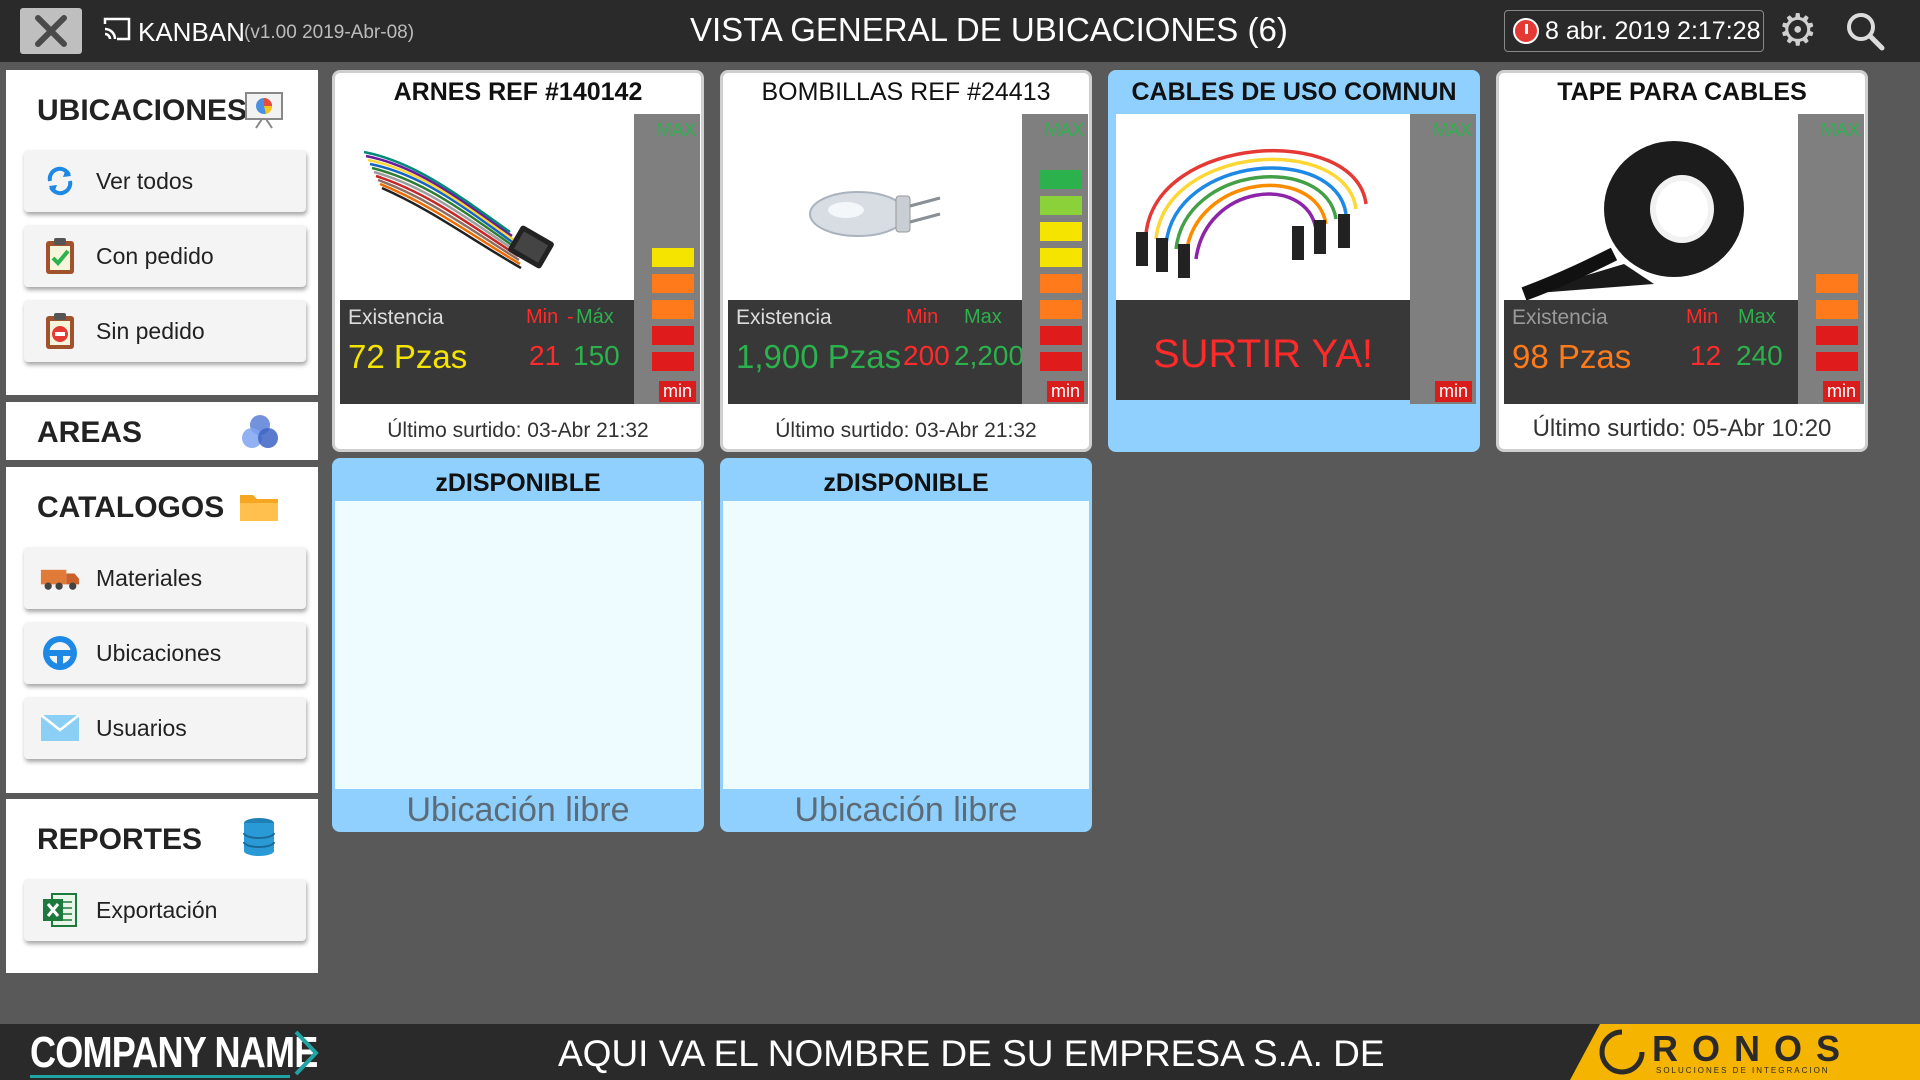 The image size is (1920, 1080). Describe the element at coordinates (983, 317) in the screenshot. I see `max-label: Max` at that location.